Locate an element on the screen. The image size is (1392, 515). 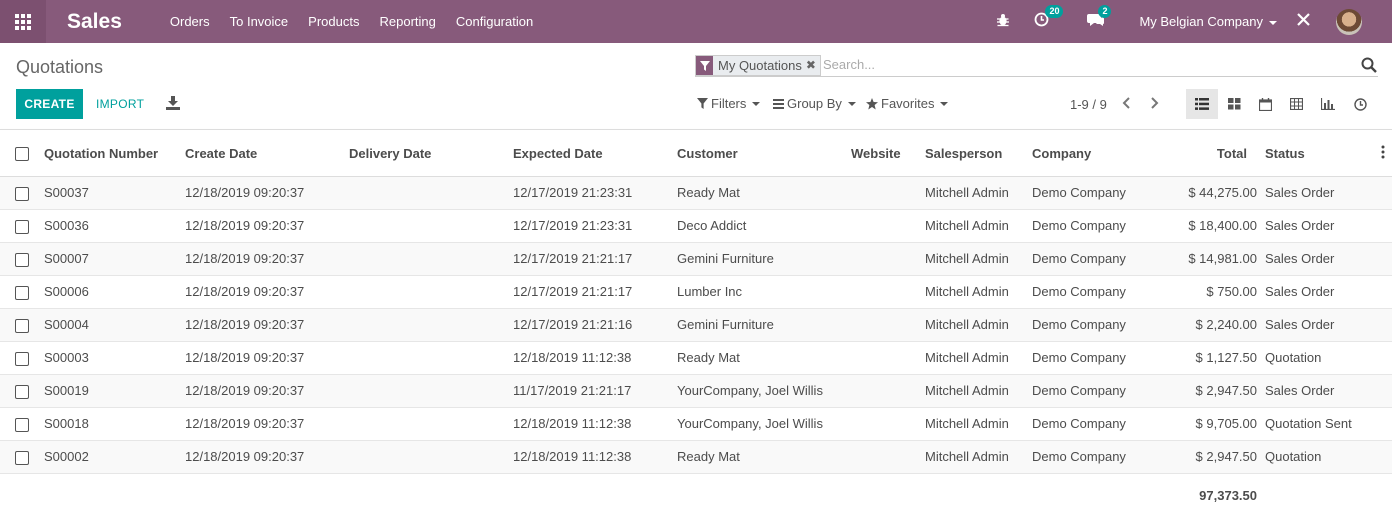
app-menu-button is located at coordinates (23, 21).